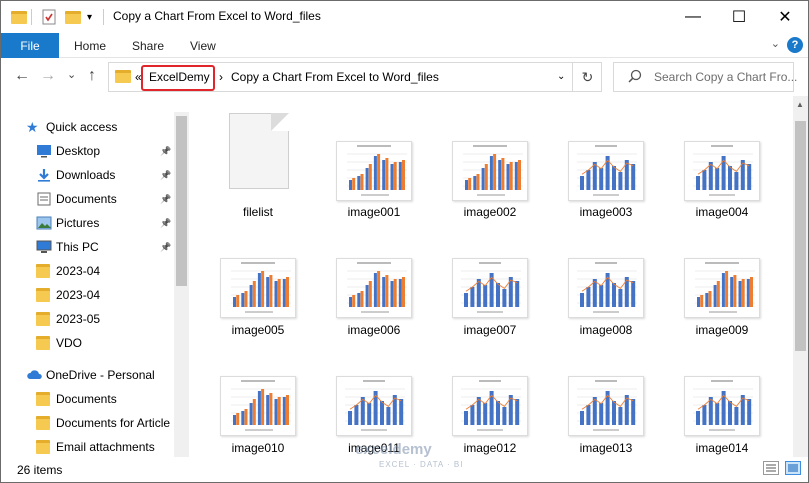  I want to click on new-folder-icon, so click(73, 17).